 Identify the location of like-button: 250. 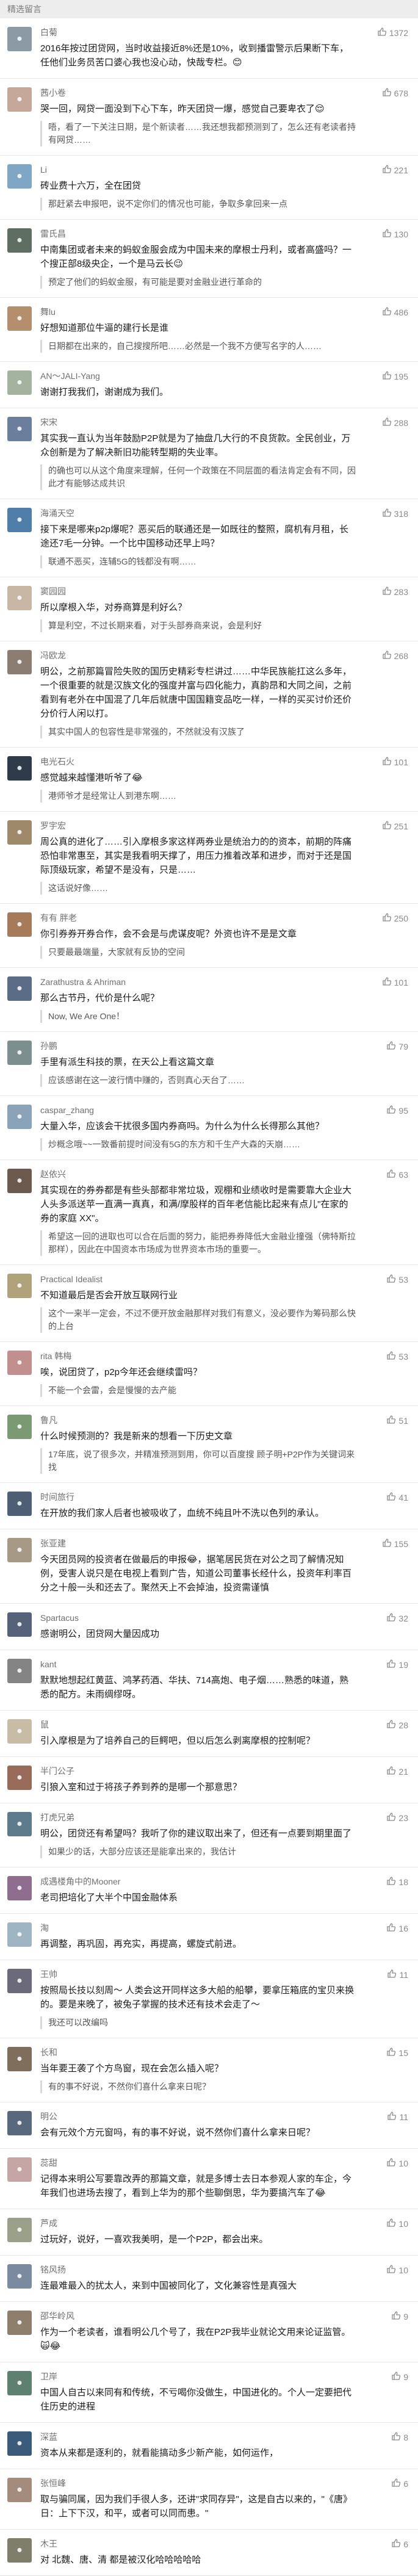
(395, 918).